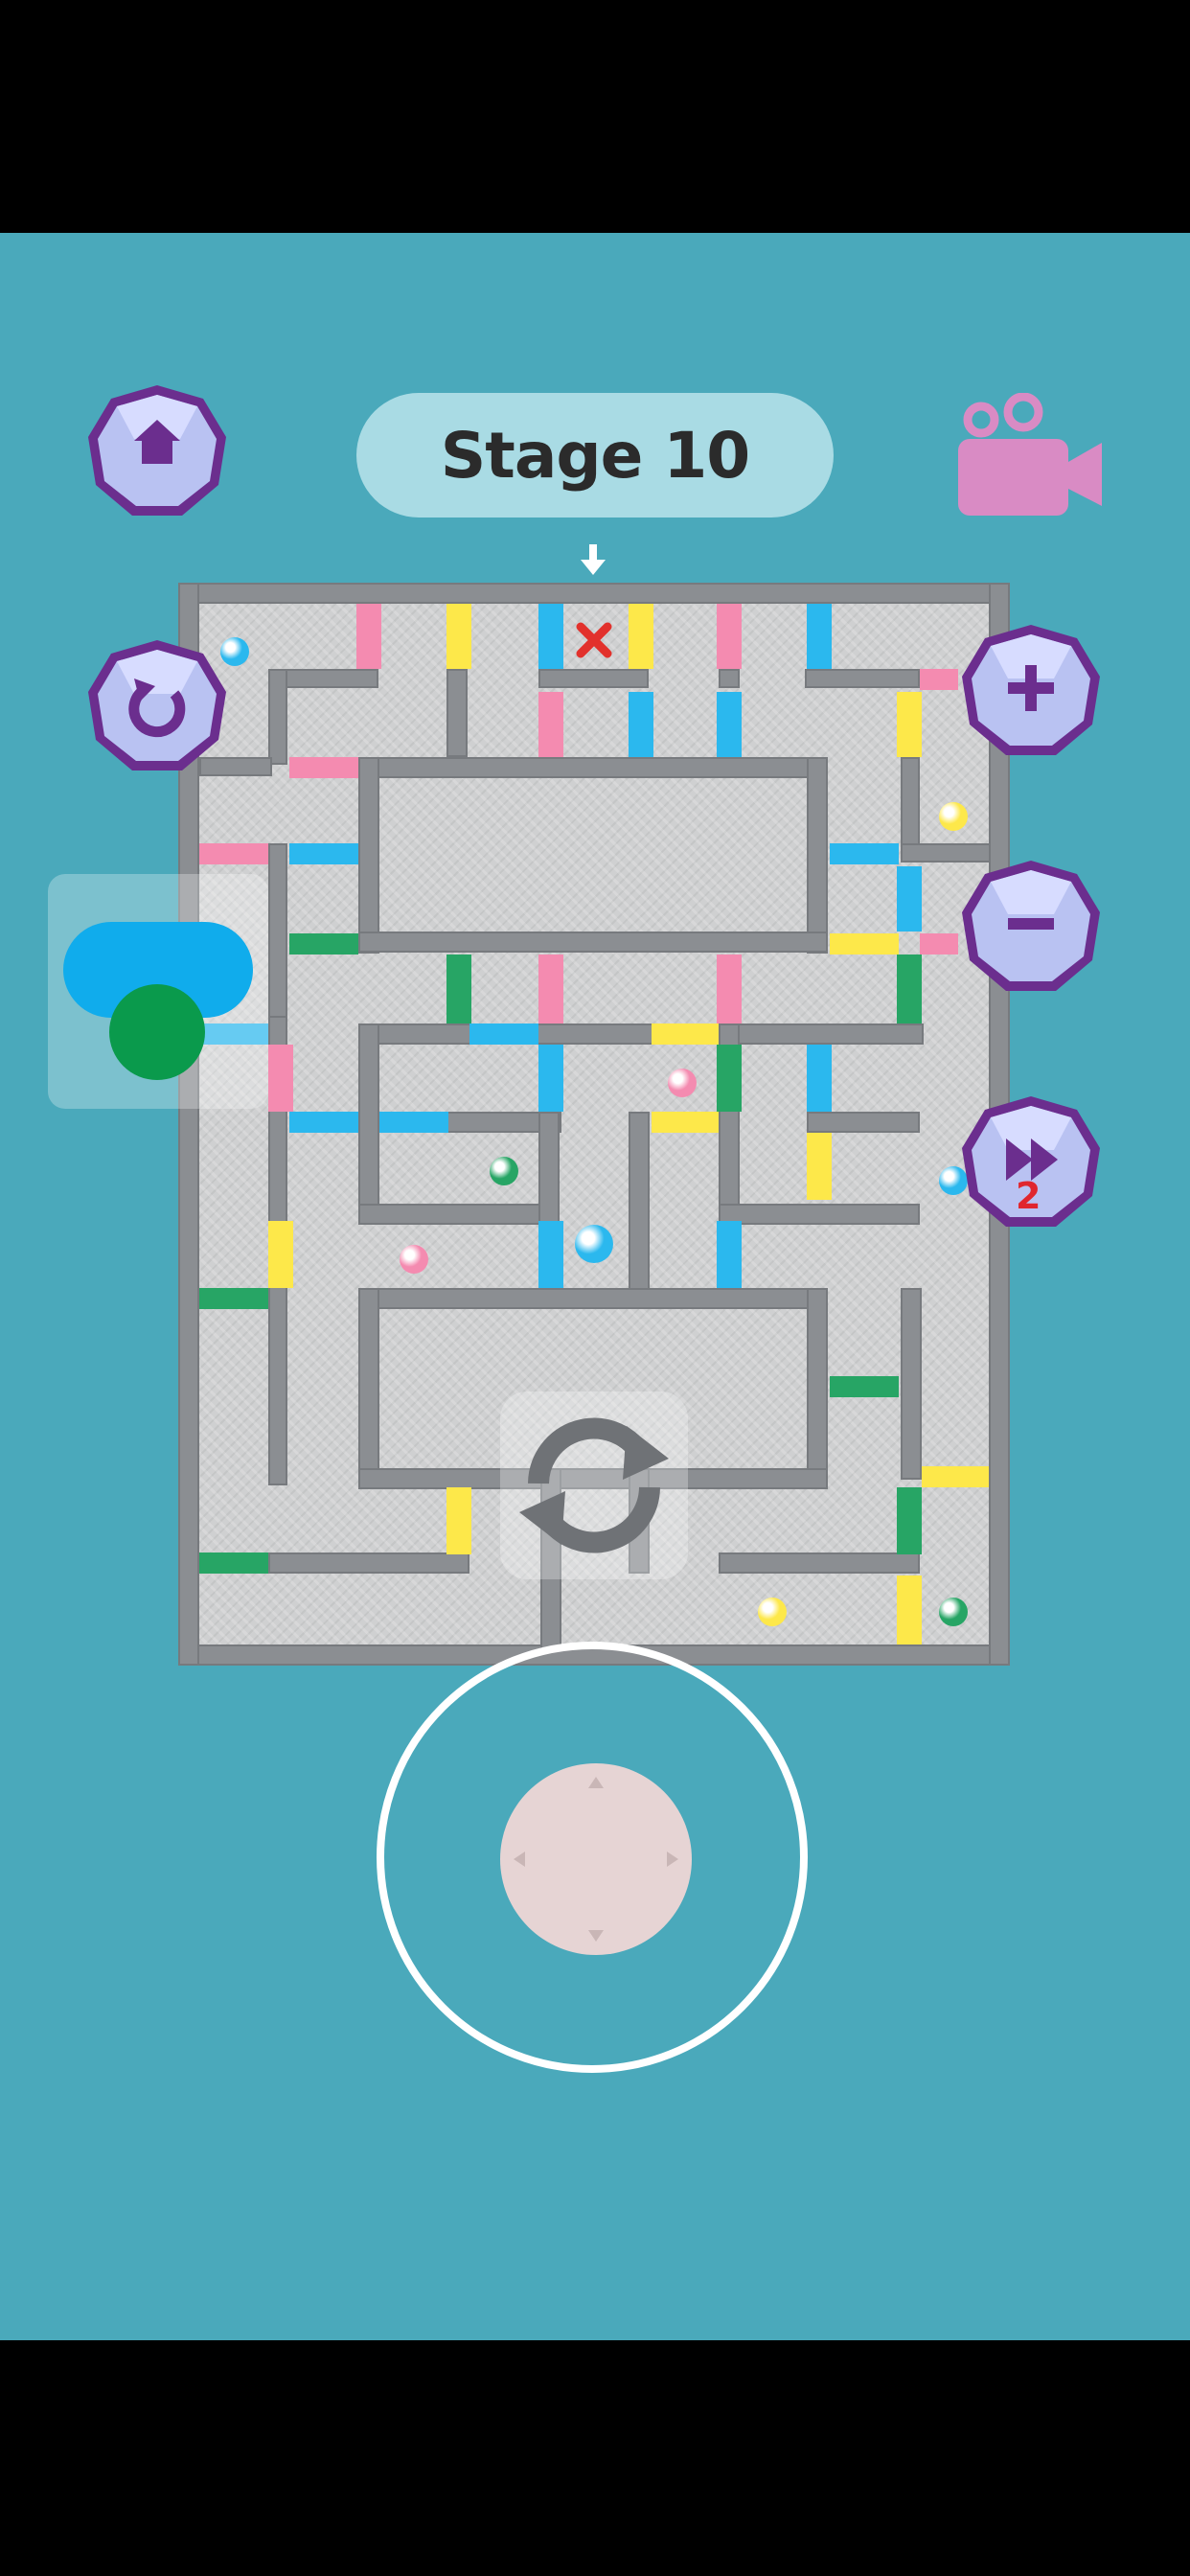 The height and width of the screenshot is (2576, 1190). What do you see at coordinates (672, 1859) in the screenshot?
I see `right-arrow-icon` at bounding box center [672, 1859].